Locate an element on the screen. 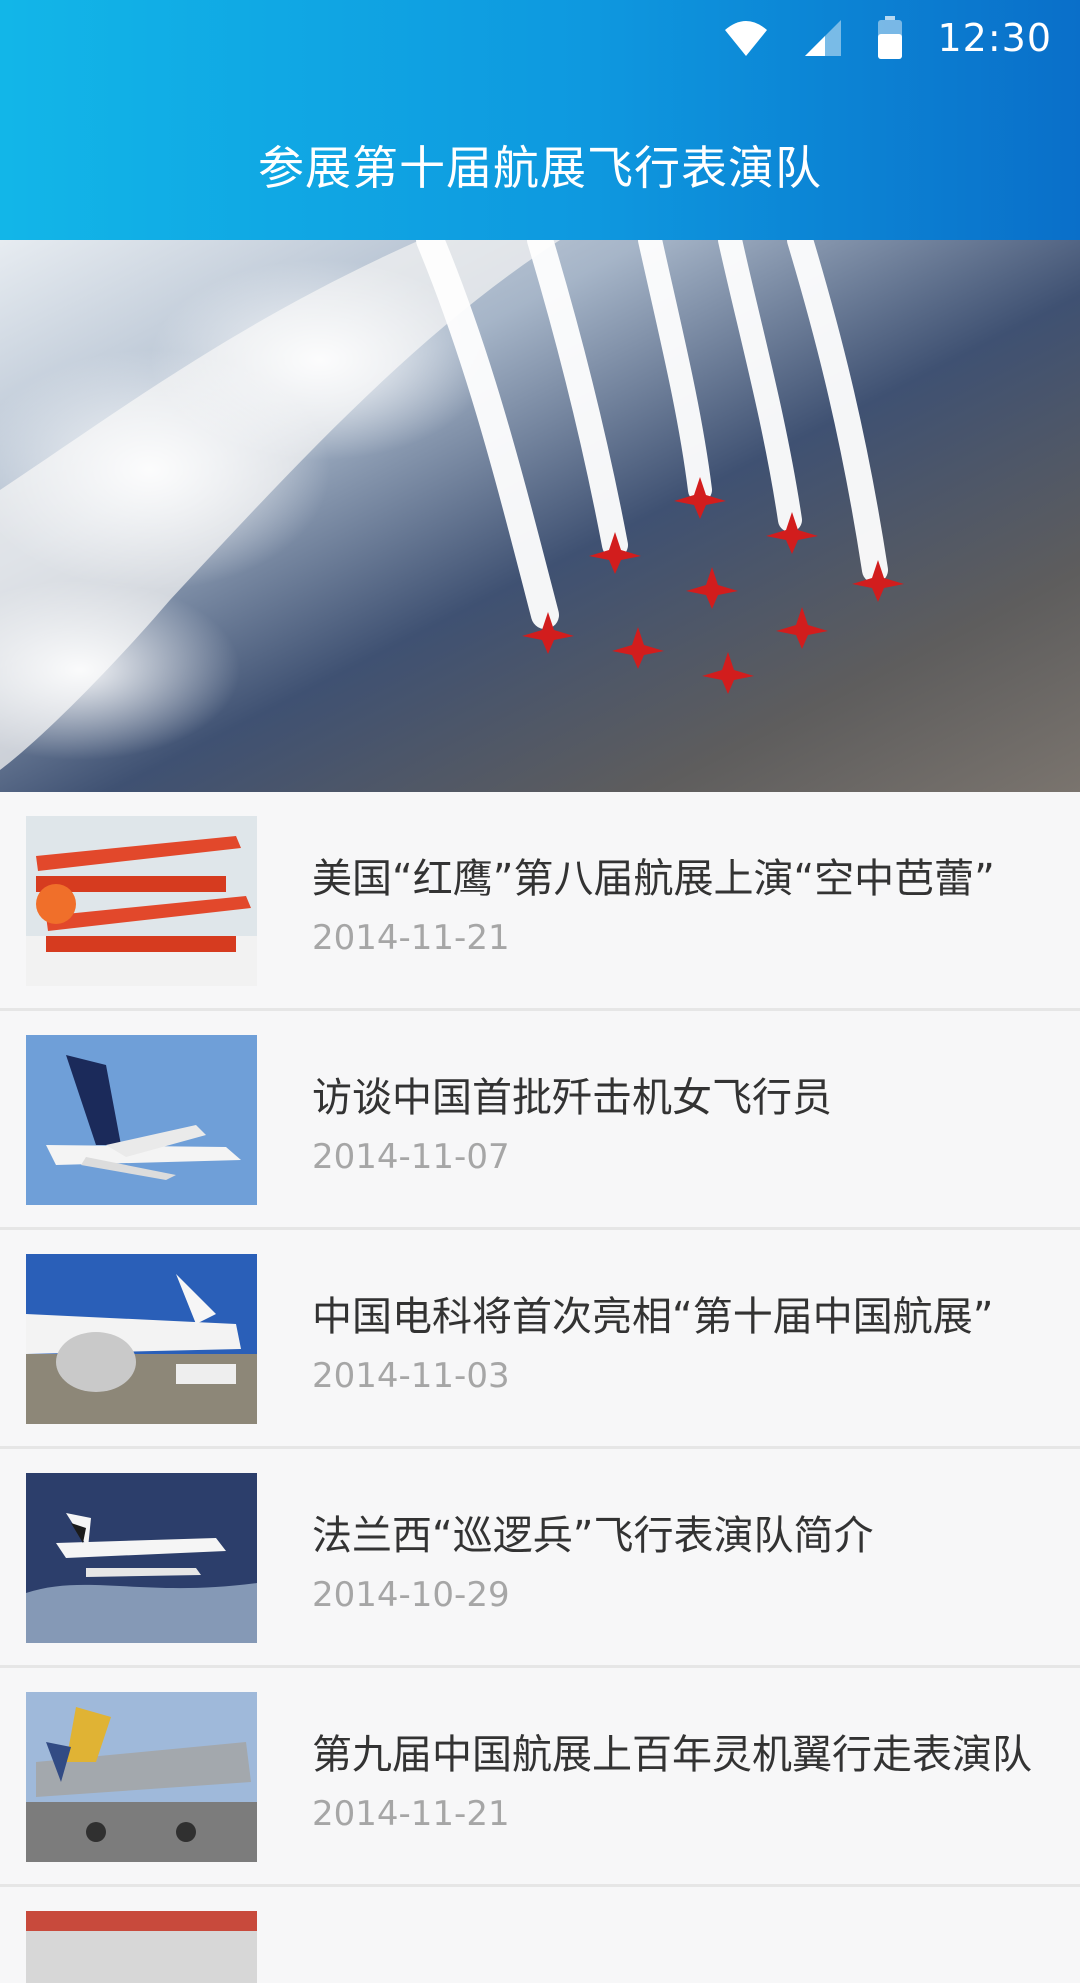  news-date: 2014-11-07 is located at coordinates (411, 1157).